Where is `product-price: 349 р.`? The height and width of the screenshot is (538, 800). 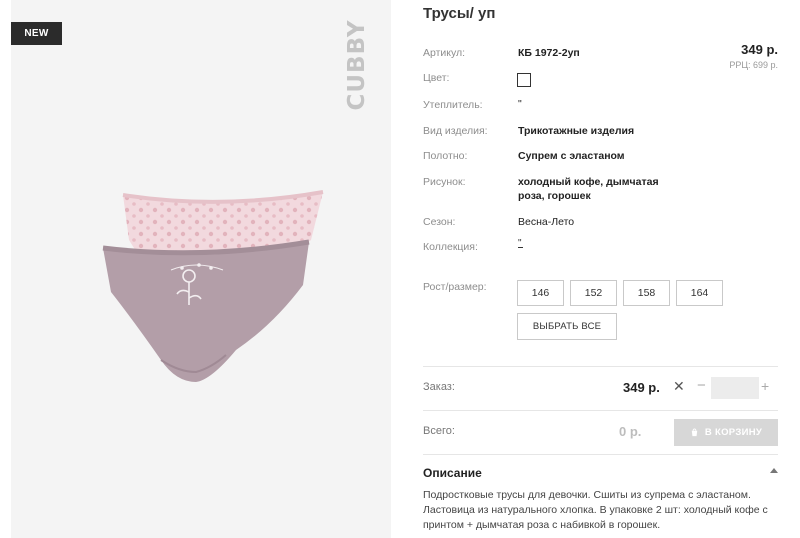 product-price: 349 р. is located at coordinates (759, 49).